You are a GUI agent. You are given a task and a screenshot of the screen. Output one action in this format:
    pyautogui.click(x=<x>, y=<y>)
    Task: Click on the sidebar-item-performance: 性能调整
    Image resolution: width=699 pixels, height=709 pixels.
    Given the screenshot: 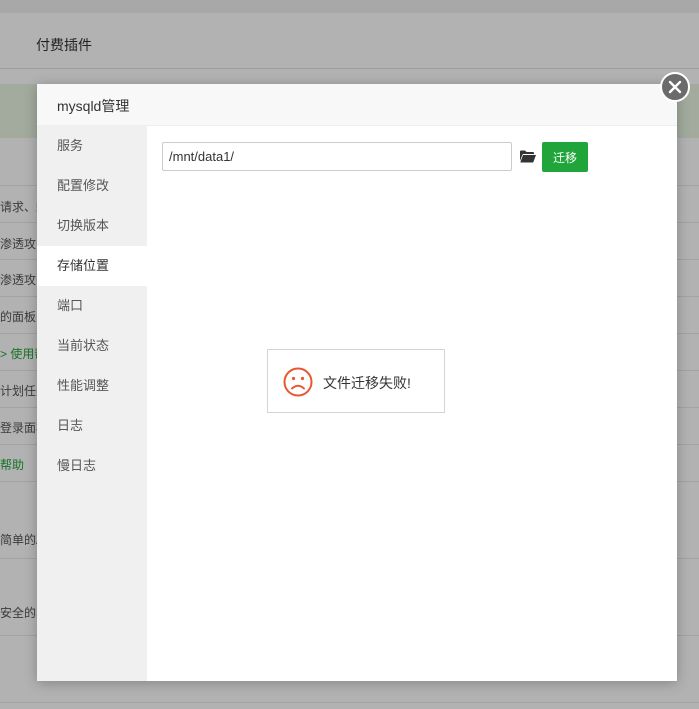 What is the action you would take?
    pyautogui.click(x=92, y=386)
    